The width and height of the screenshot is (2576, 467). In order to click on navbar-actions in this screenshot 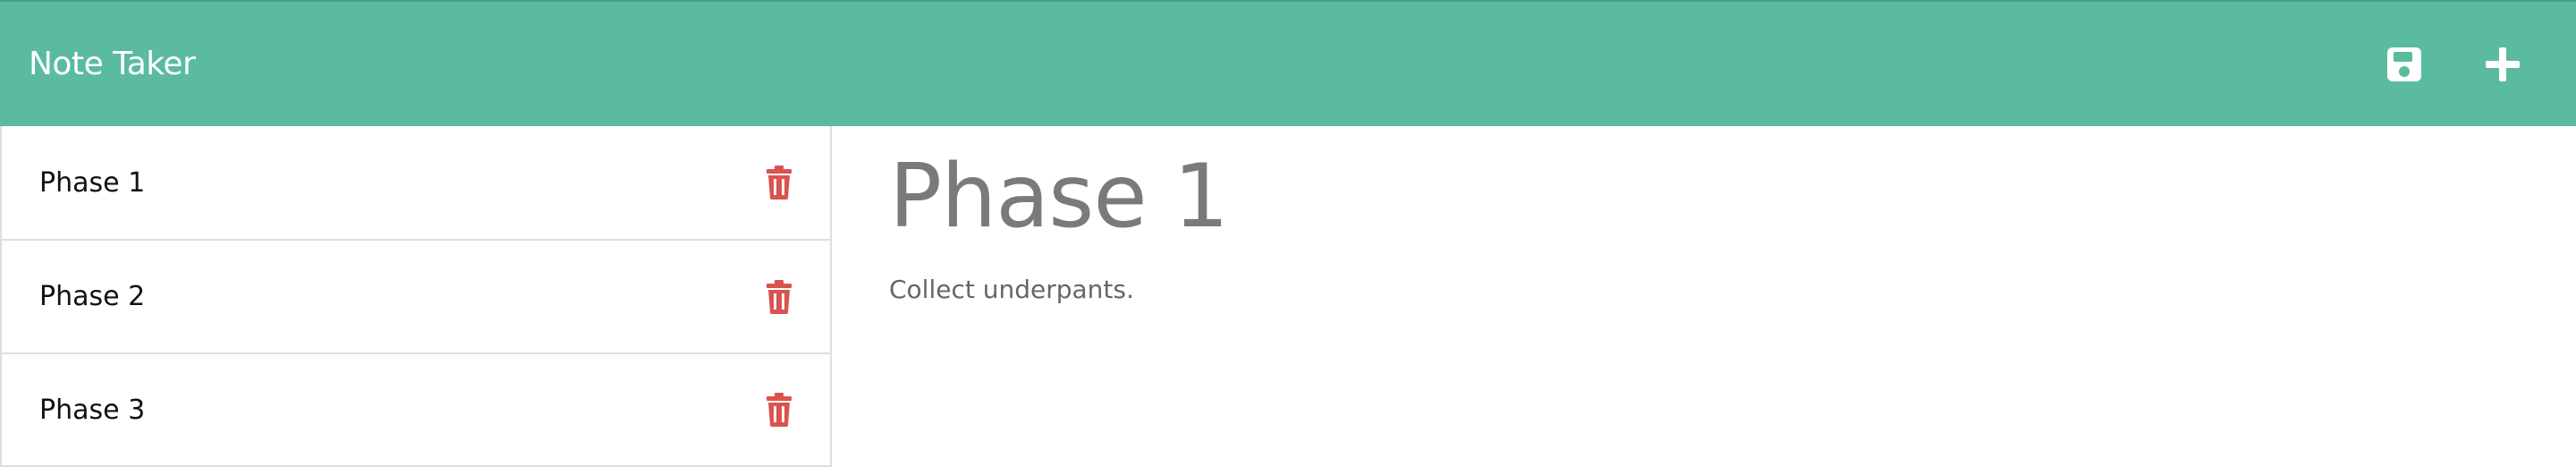, I will do `click(2465, 64)`.